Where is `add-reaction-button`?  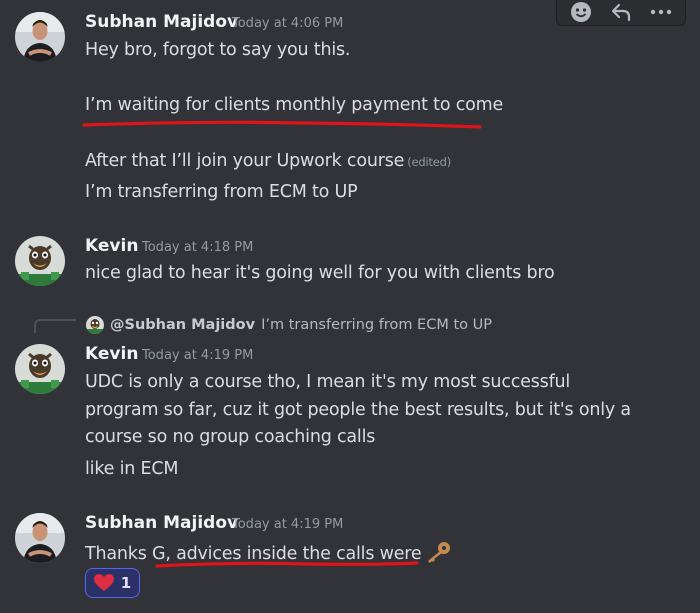
add-reaction-button is located at coordinates (581, 12).